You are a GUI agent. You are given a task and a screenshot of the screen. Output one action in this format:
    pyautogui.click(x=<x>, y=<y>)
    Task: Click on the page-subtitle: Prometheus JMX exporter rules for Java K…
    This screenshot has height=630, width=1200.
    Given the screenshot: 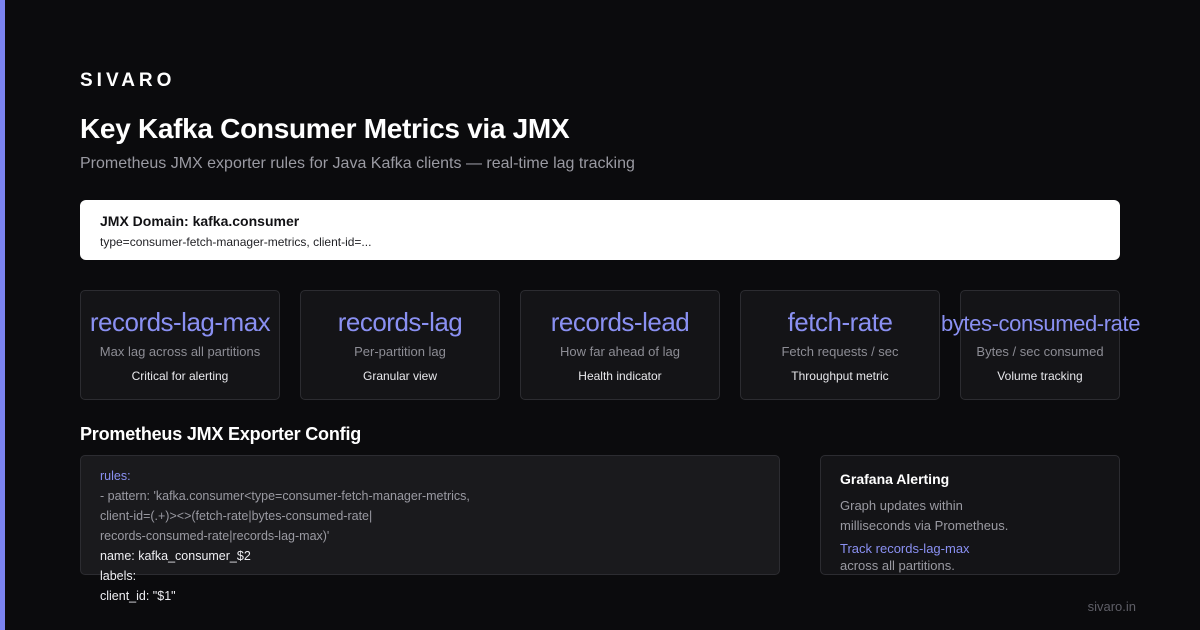 What is the action you would take?
    pyautogui.click(x=357, y=163)
    